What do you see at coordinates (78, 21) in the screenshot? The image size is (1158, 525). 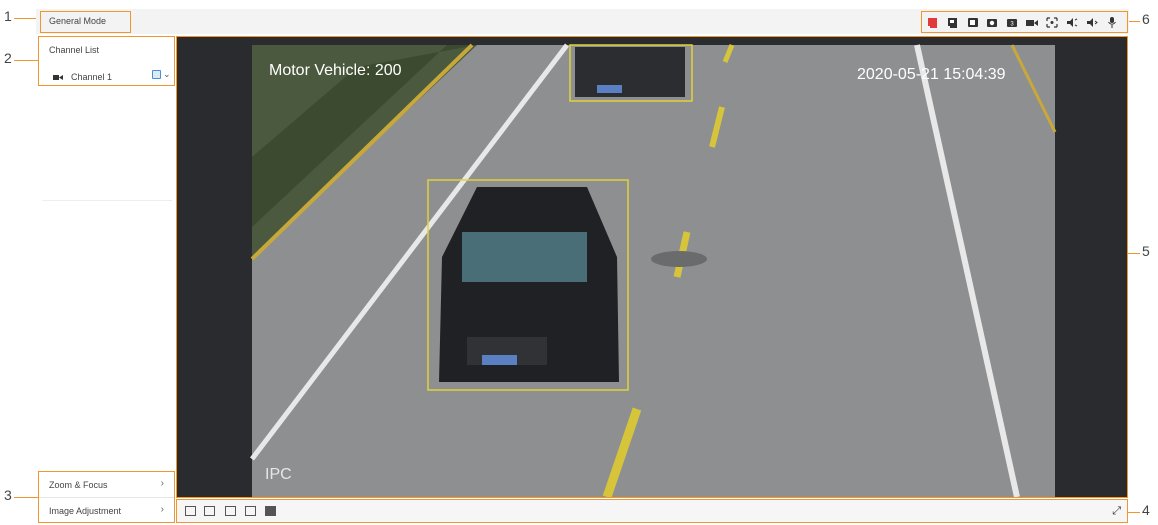 I see `mode-label: General Mode` at bounding box center [78, 21].